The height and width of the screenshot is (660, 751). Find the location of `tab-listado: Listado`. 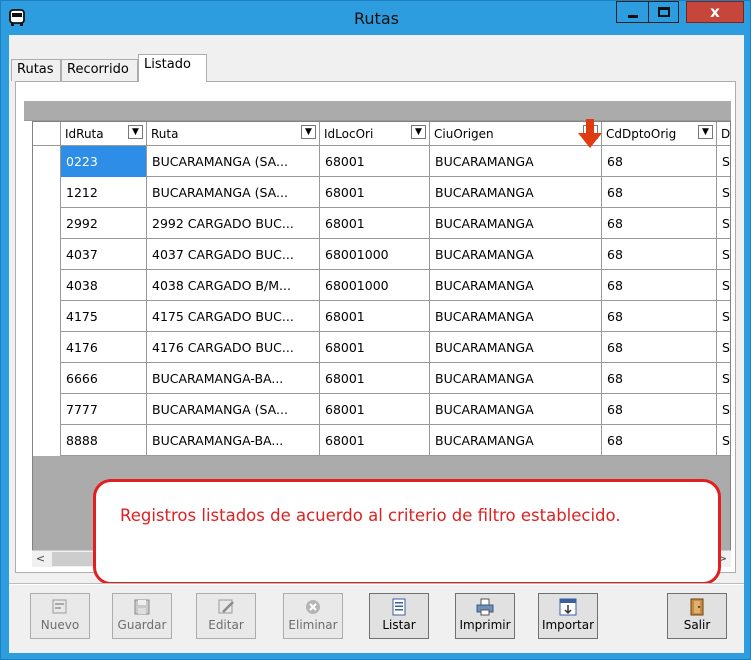

tab-listado: Listado is located at coordinates (172, 68).